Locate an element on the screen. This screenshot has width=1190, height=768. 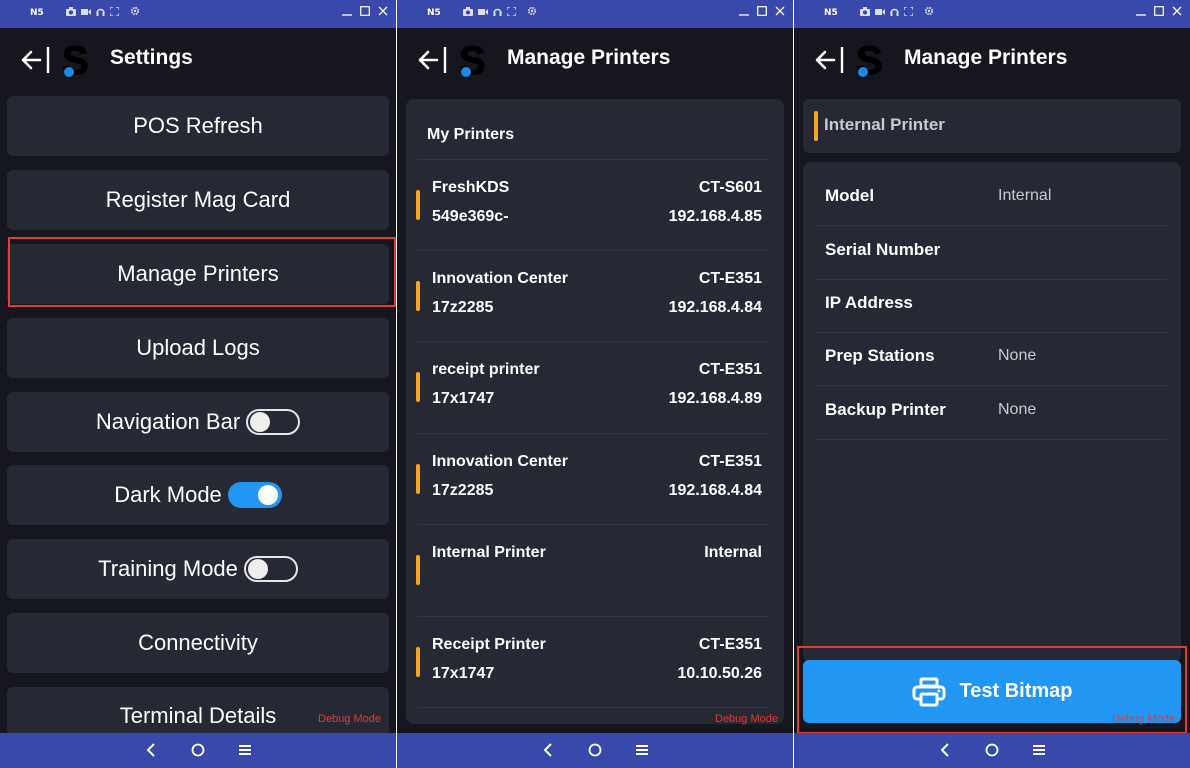
field-label: Serial Number is located at coordinates (883, 249).